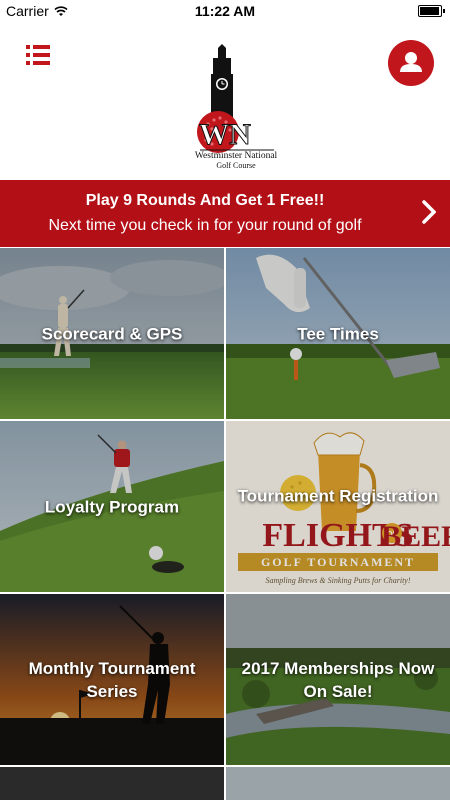 The width and height of the screenshot is (450, 800). I want to click on tile-label: Loyalty Program, so click(112, 506).